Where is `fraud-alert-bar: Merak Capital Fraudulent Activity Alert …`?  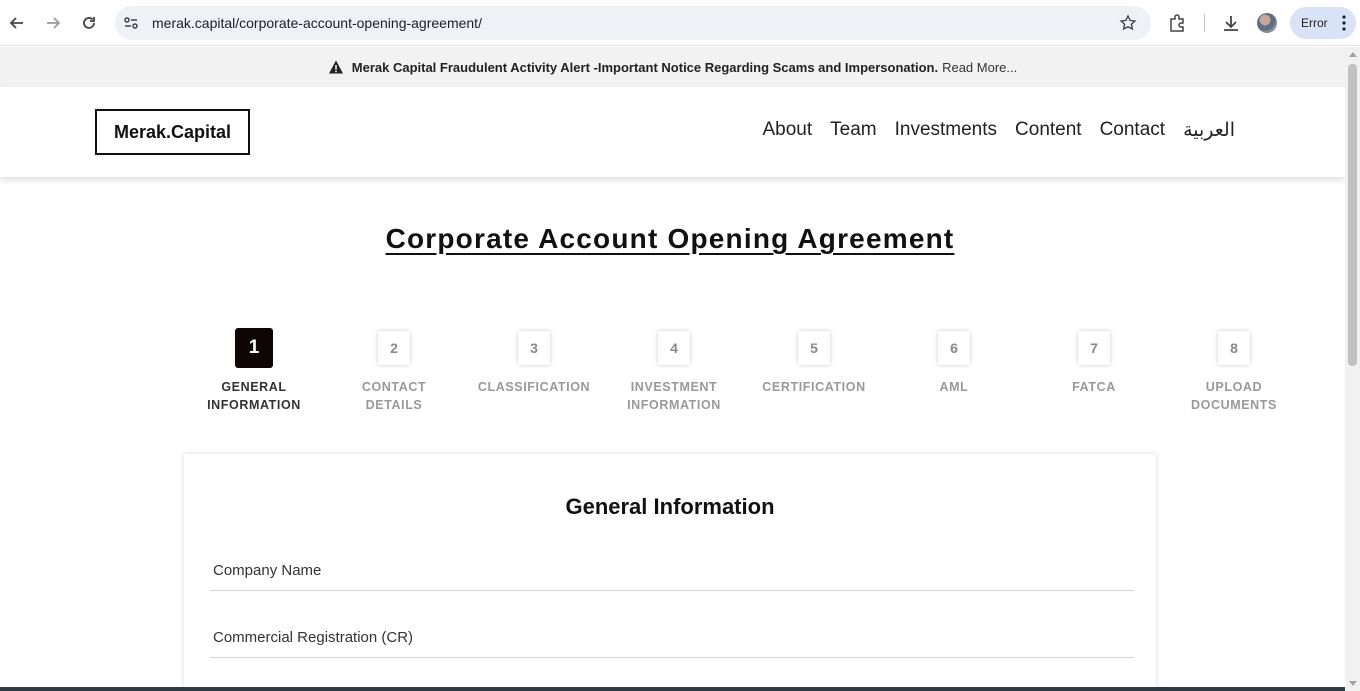 fraud-alert-bar: Merak Capital Fraudulent Activity Alert … is located at coordinates (672, 67).